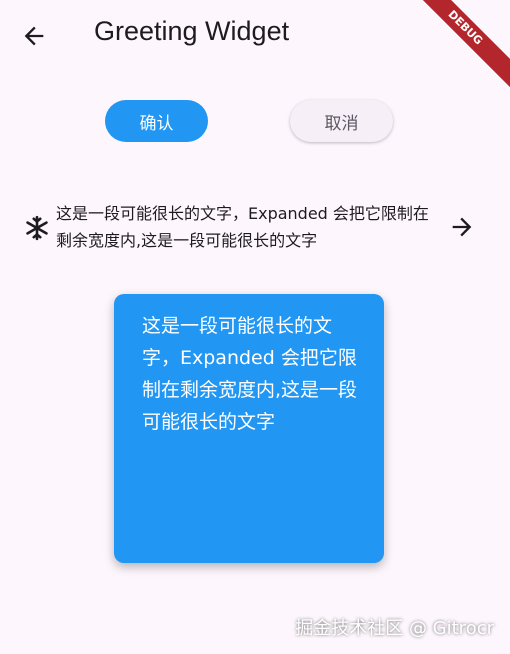 The image size is (510, 654). What do you see at coordinates (156, 121) in the screenshot?
I see `confirm-button: 确认` at bounding box center [156, 121].